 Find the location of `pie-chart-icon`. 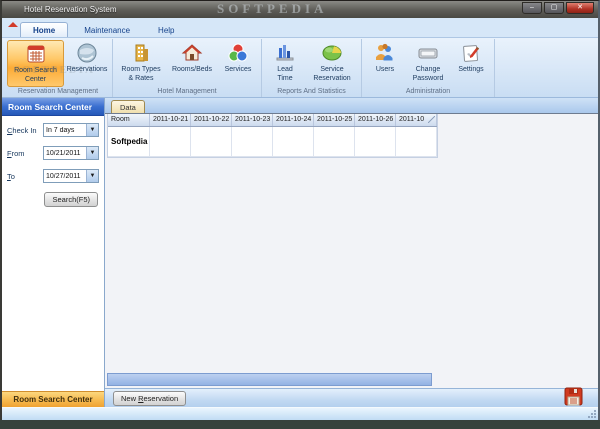

pie-chart-icon is located at coordinates (332, 53).